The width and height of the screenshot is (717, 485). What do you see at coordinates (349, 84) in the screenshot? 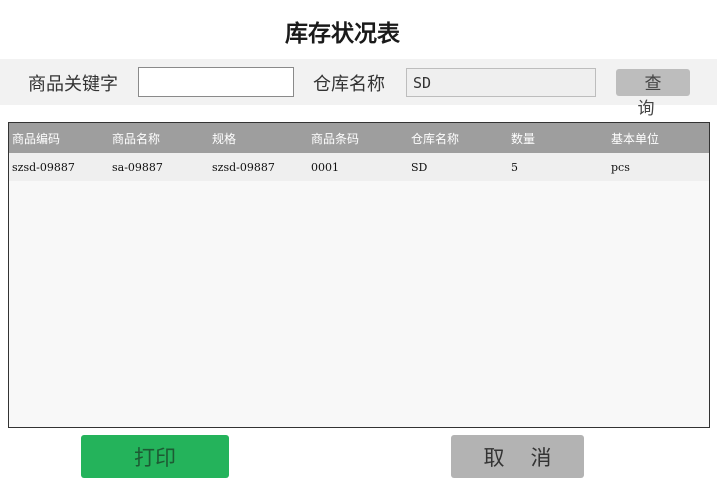
I see `warehouse-label: 仓库名称` at bounding box center [349, 84].